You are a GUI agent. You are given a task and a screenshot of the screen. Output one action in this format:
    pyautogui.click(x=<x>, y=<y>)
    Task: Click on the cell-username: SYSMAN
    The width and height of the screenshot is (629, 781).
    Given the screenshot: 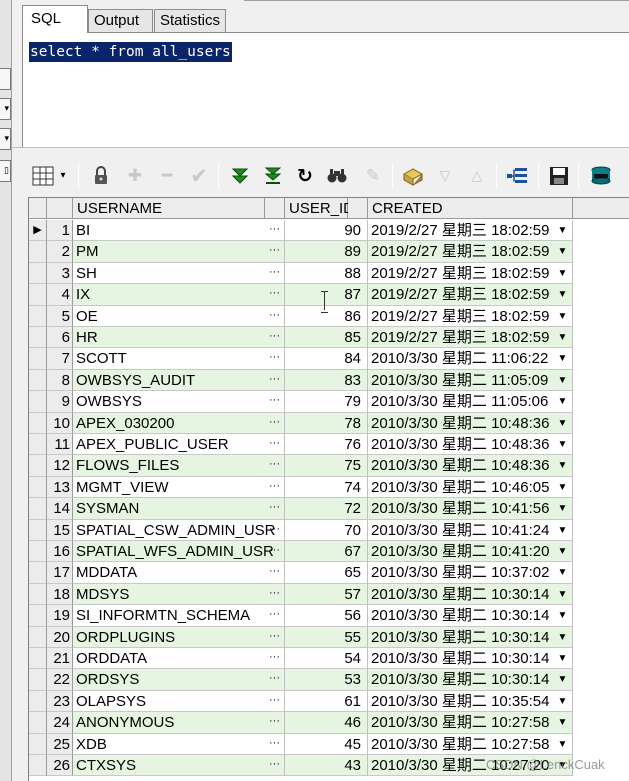 What is the action you would take?
    pyautogui.click(x=179, y=509)
    